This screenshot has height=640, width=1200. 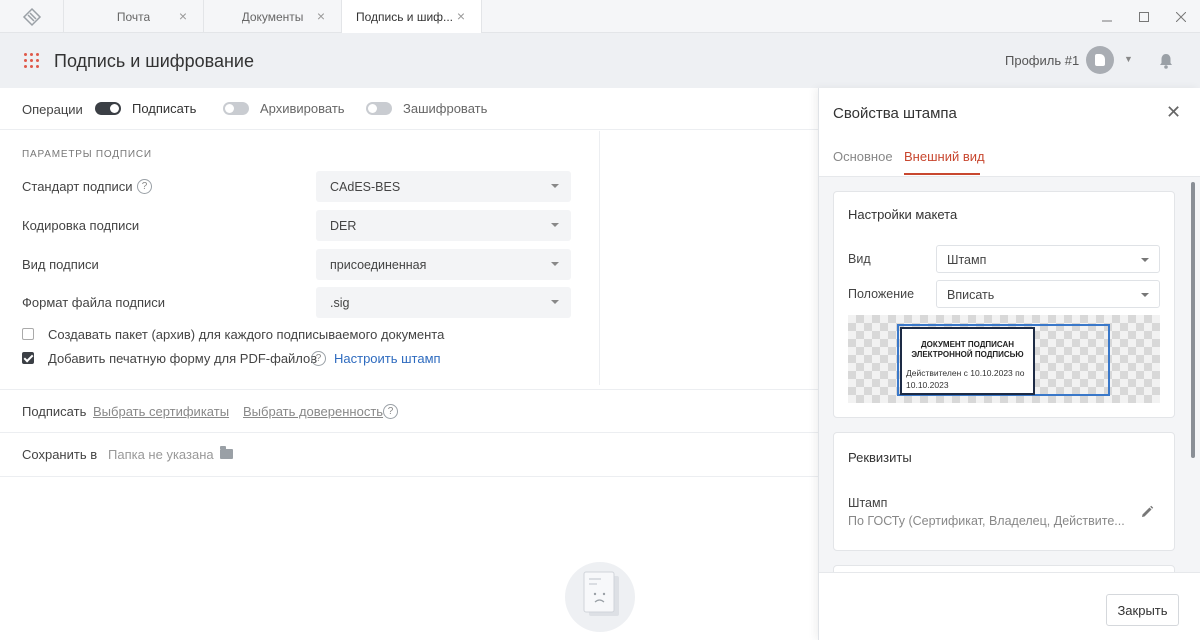 I want to click on choose-certificates-link: Выбрать сертификаты, so click(x=161, y=411).